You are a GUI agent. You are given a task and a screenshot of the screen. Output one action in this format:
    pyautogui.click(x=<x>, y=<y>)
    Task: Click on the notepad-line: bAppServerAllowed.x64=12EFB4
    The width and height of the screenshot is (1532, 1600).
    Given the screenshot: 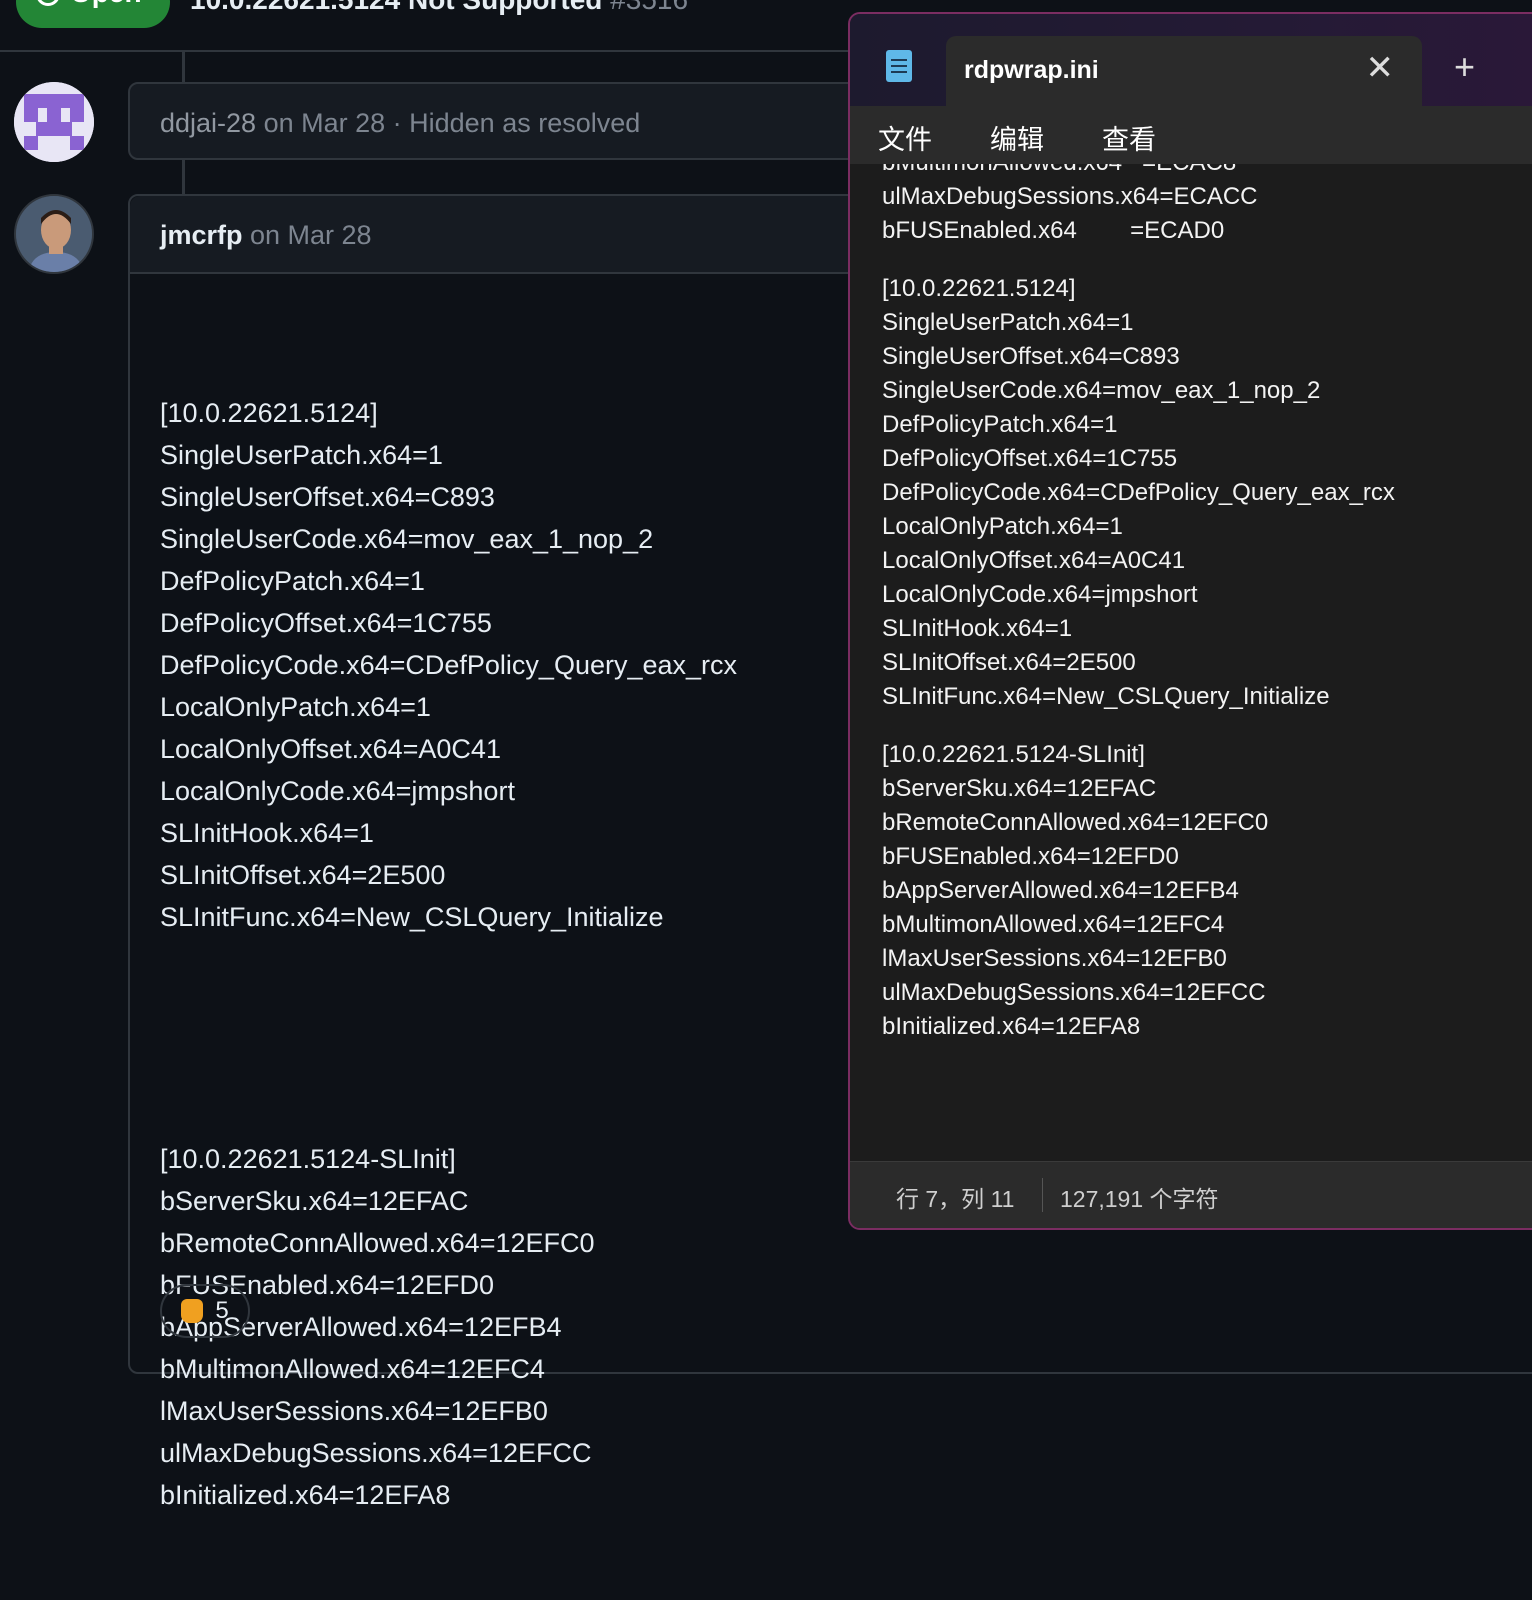 What is the action you would take?
    pyautogui.click(x=1060, y=890)
    